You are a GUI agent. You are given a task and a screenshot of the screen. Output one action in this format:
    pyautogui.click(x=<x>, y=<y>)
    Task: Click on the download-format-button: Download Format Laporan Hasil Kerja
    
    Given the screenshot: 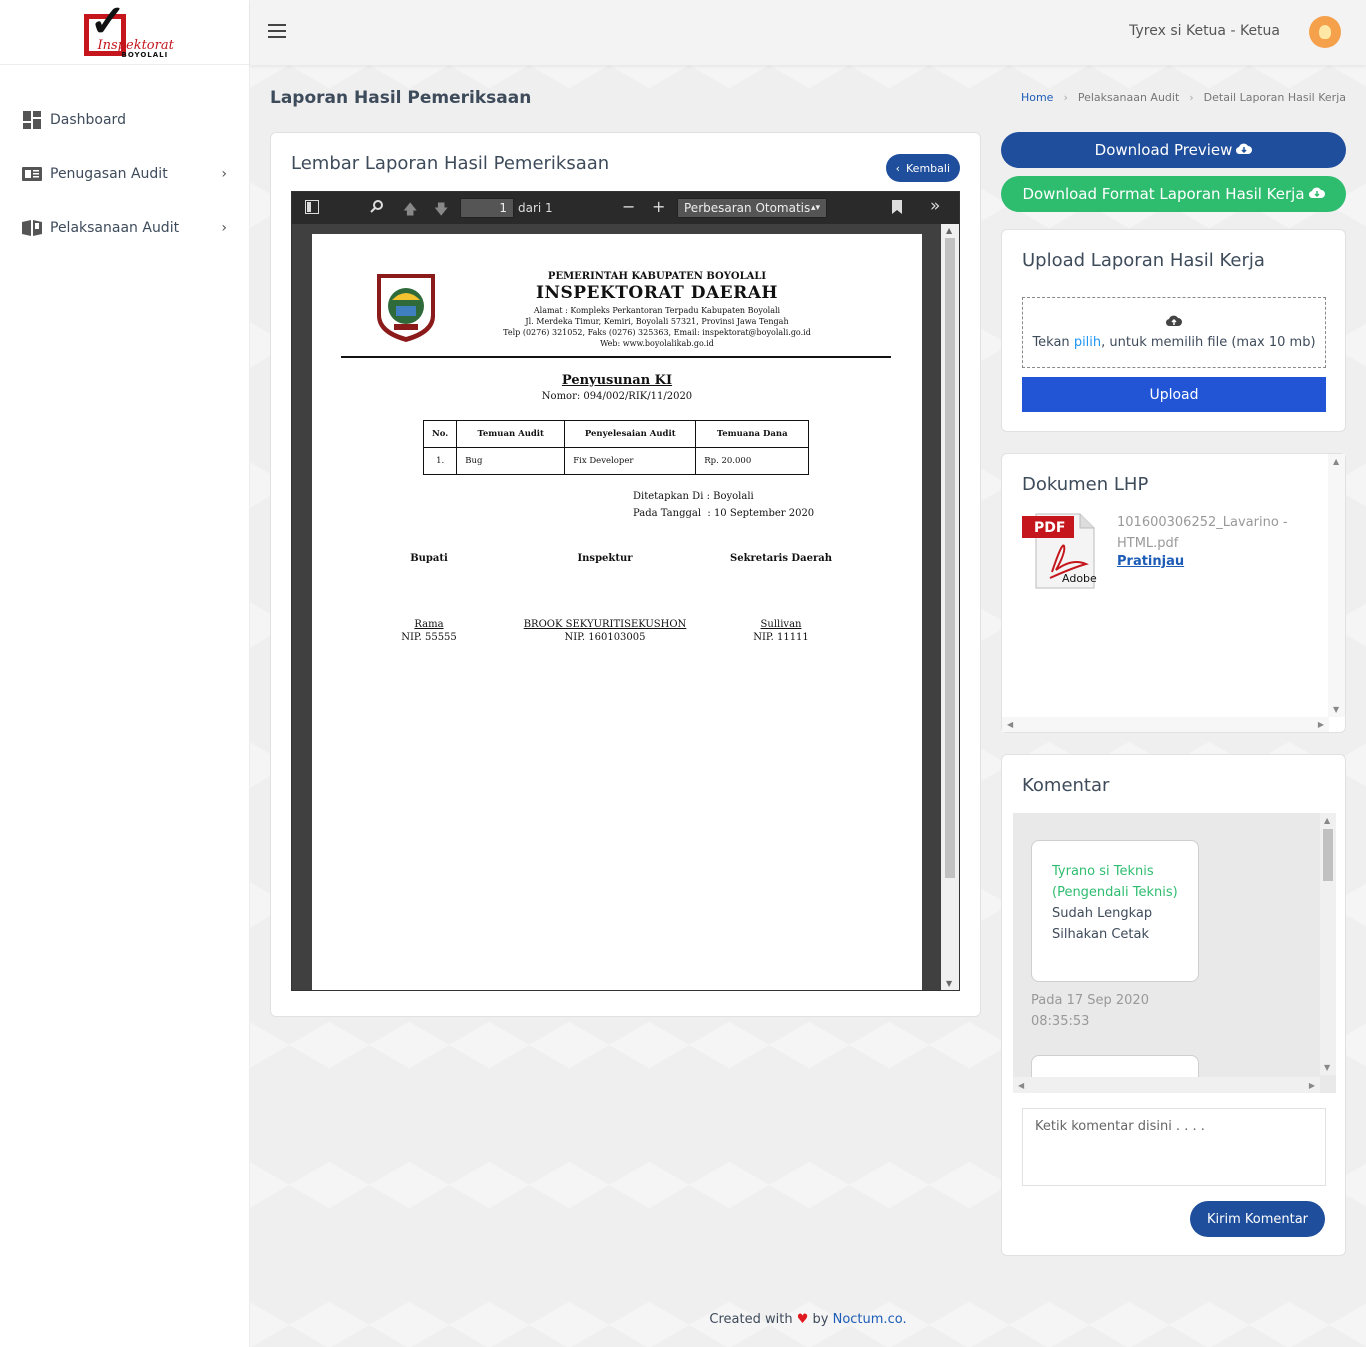 What is the action you would take?
    pyautogui.click(x=1173, y=194)
    